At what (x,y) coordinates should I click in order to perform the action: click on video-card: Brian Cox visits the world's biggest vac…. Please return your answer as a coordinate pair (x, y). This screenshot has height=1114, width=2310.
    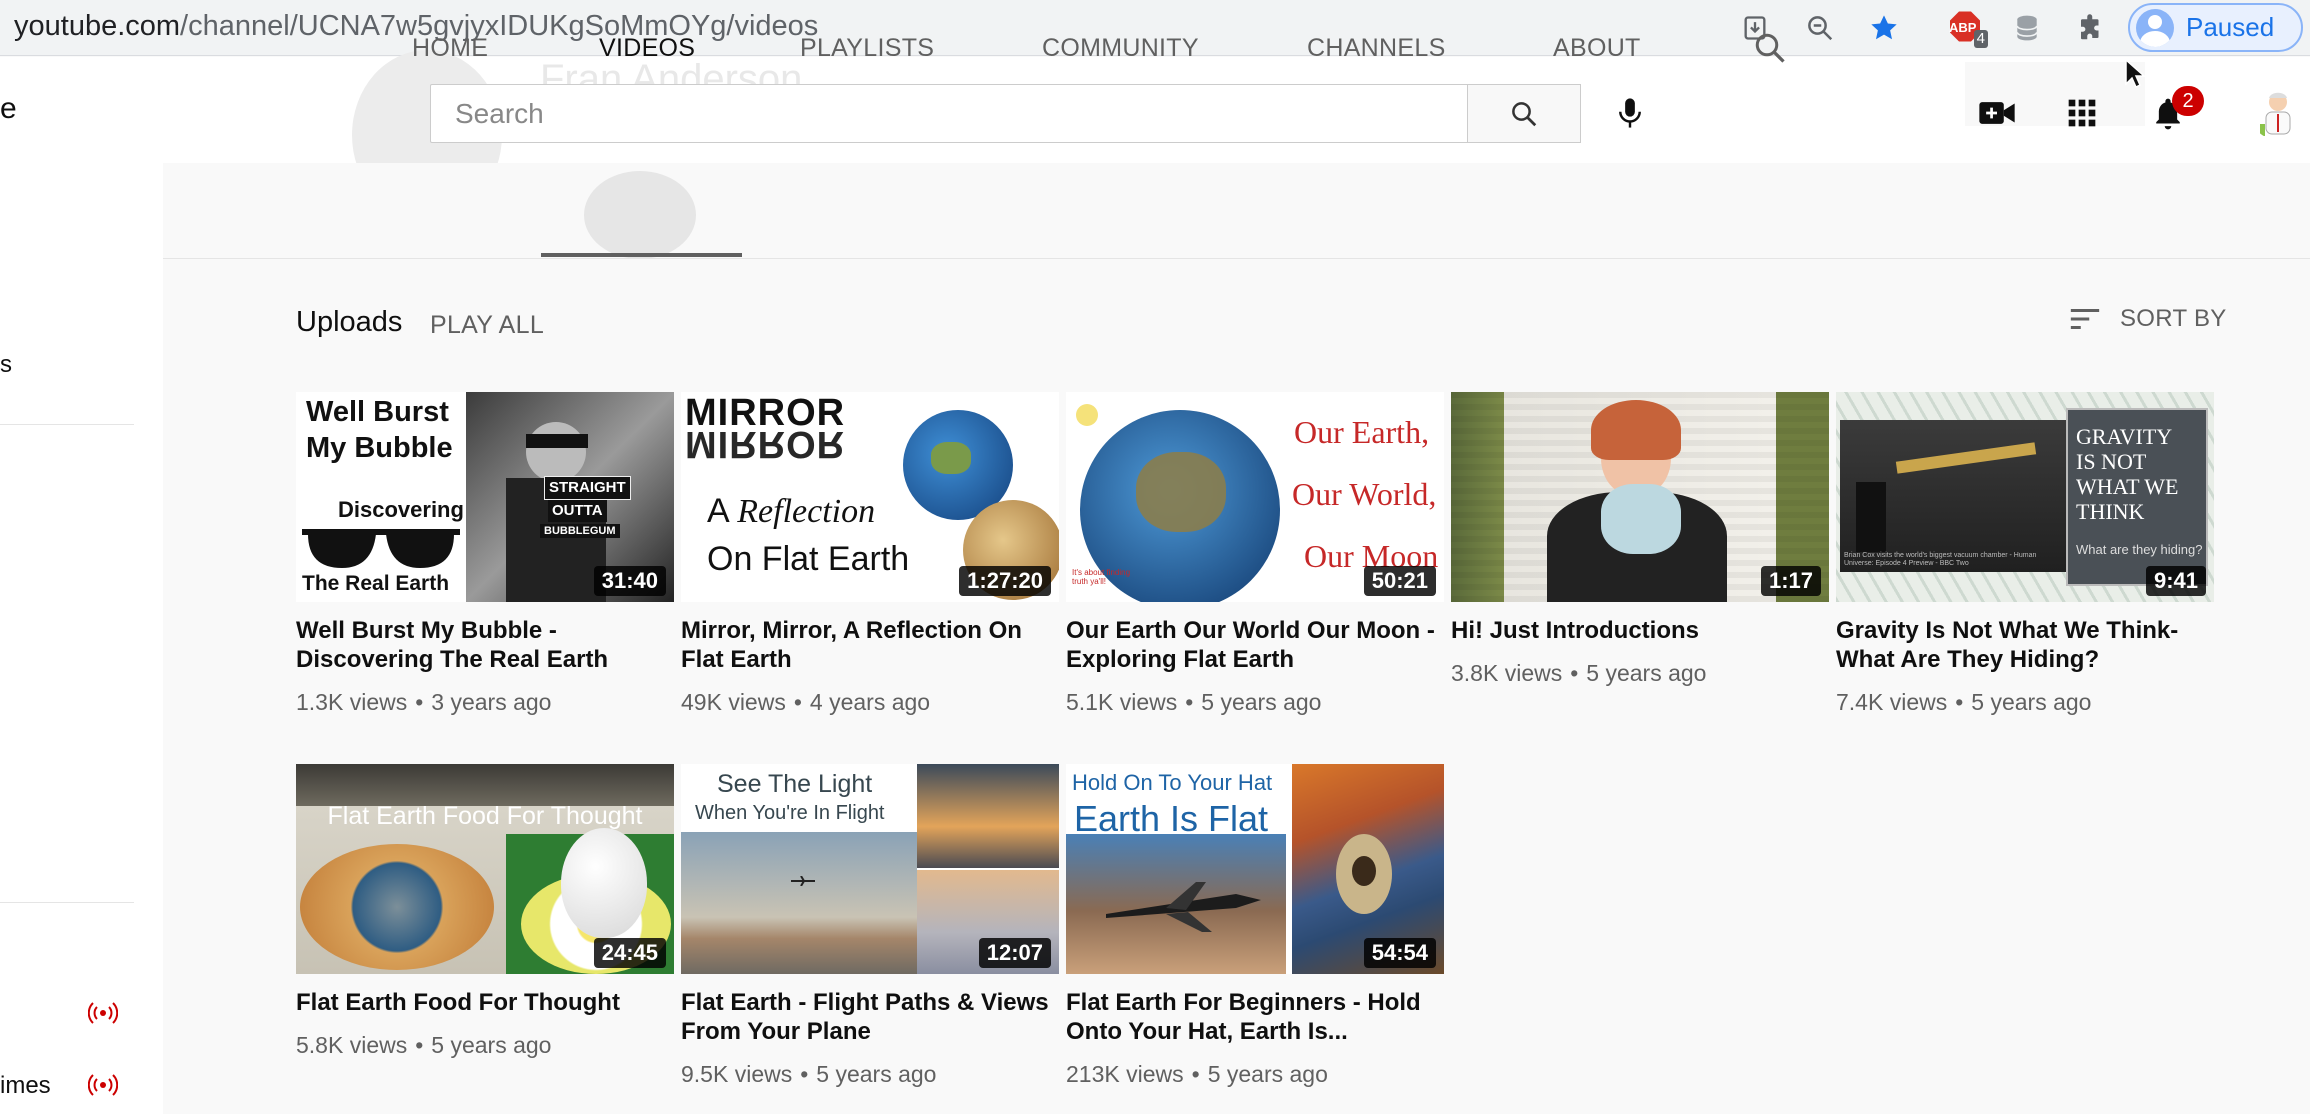
    Looking at the image, I should click on (2025, 554).